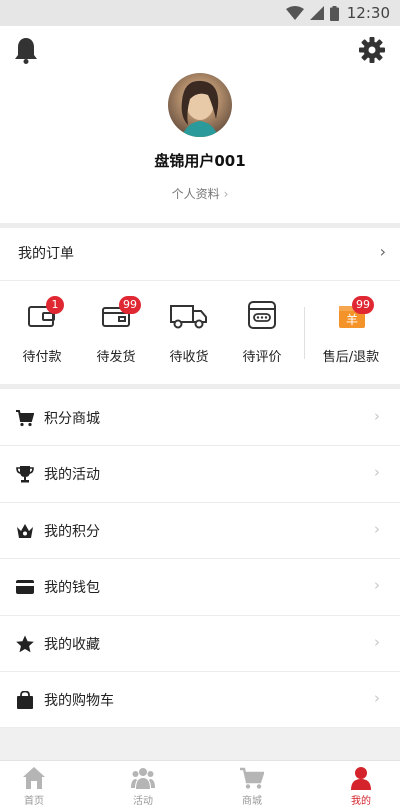  What do you see at coordinates (25, 587) in the screenshot?
I see `card-icon` at bounding box center [25, 587].